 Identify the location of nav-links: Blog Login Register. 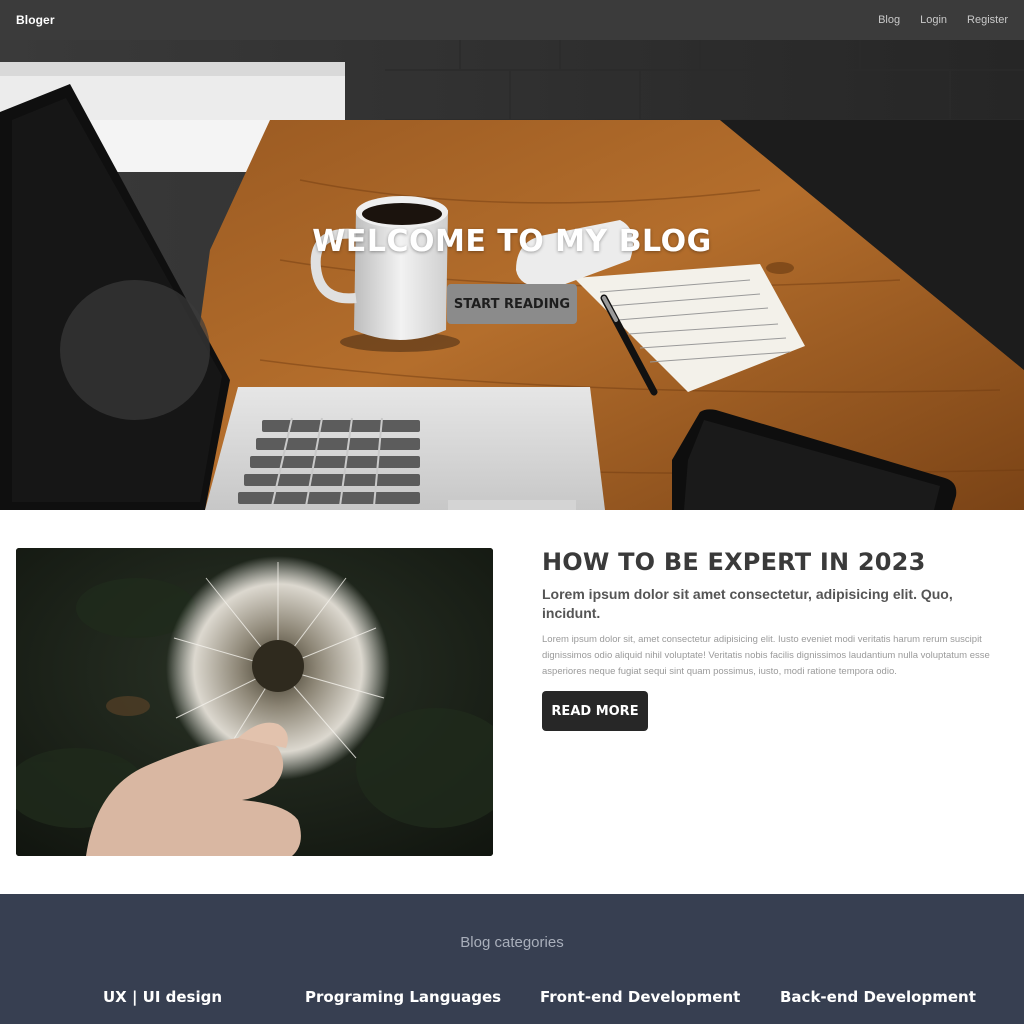
(943, 20).